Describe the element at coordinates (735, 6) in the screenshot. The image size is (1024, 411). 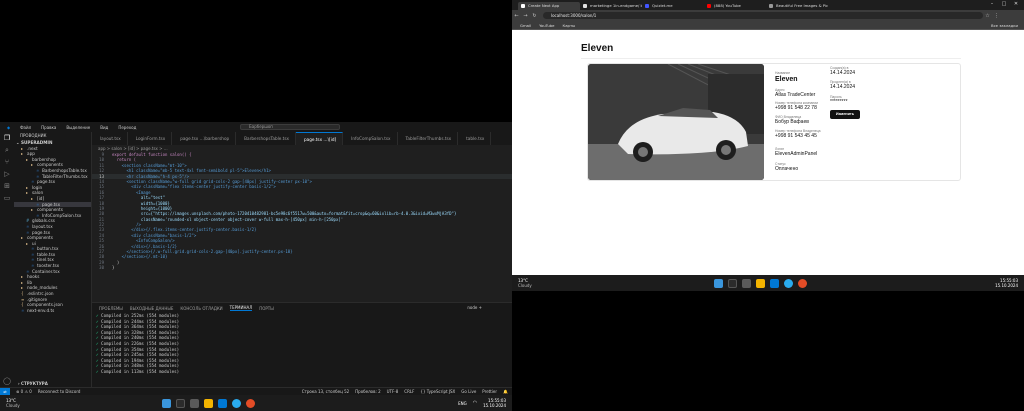
I see `browser-tab: (888) YouTube` at that location.